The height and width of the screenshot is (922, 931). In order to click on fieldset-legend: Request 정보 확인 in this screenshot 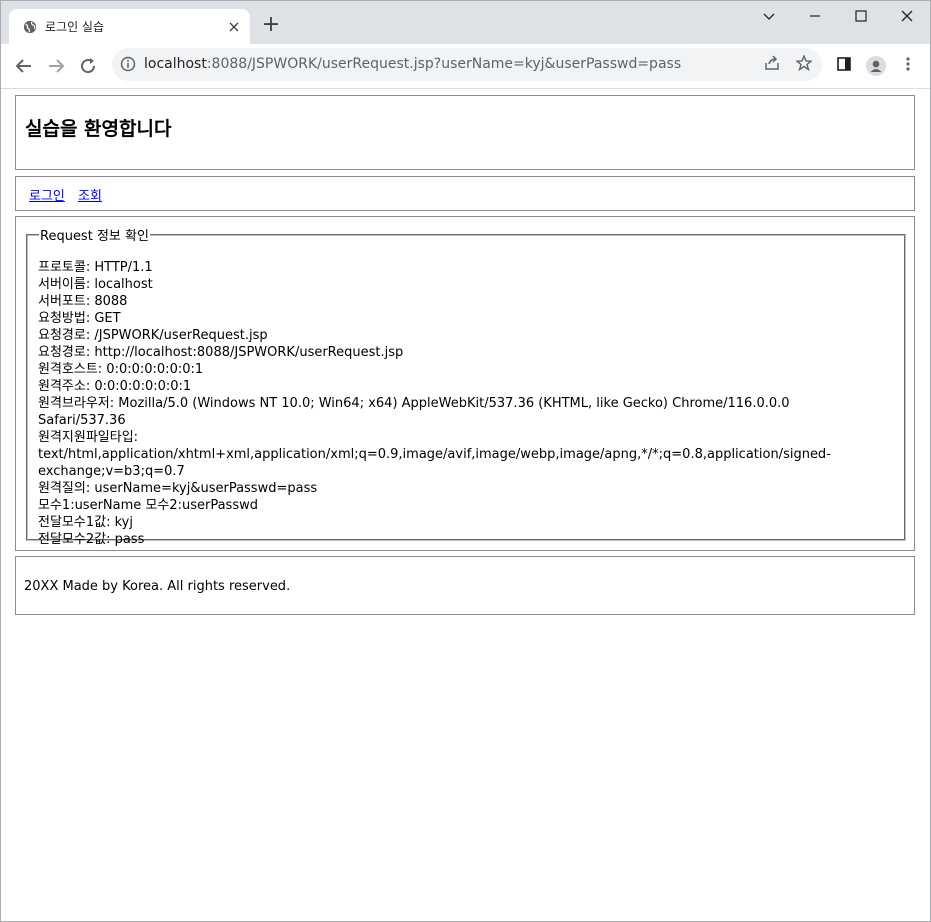, I will do `click(94, 236)`.